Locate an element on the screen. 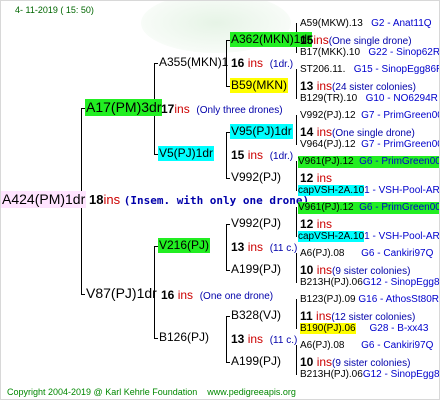 This screenshot has width=440, height=400. dam-d1-b-father: A6(PJ).08 G6 - Cankiri97Q is located at coordinates (367, 253).